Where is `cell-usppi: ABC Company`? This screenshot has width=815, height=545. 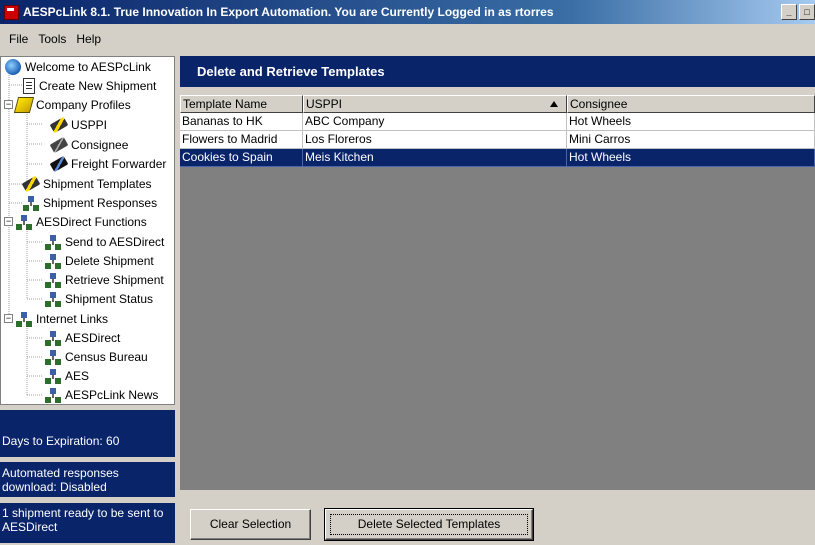 cell-usppi: ABC Company is located at coordinates (435, 122).